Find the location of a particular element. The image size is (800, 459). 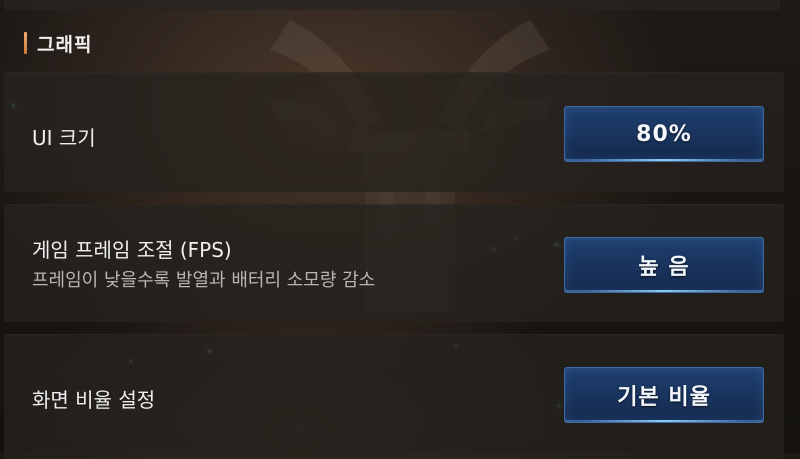

section-title: 그래픽 is located at coordinates (65, 44).